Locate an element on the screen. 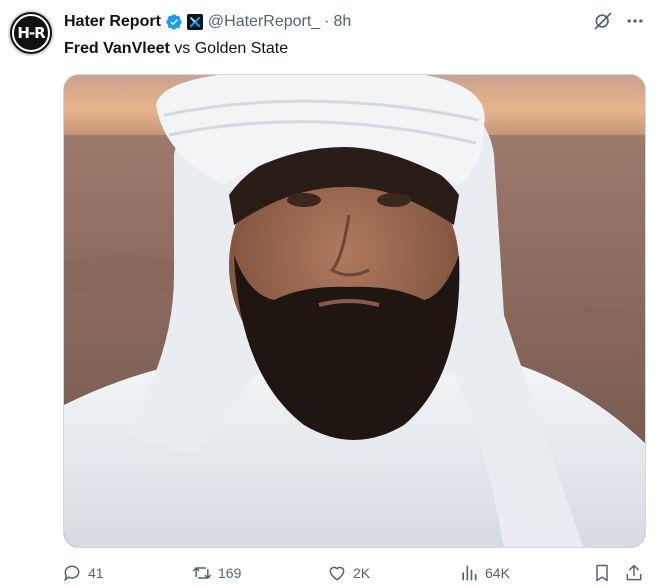  handle: @HaterReport_ is located at coordinates (264, 22).